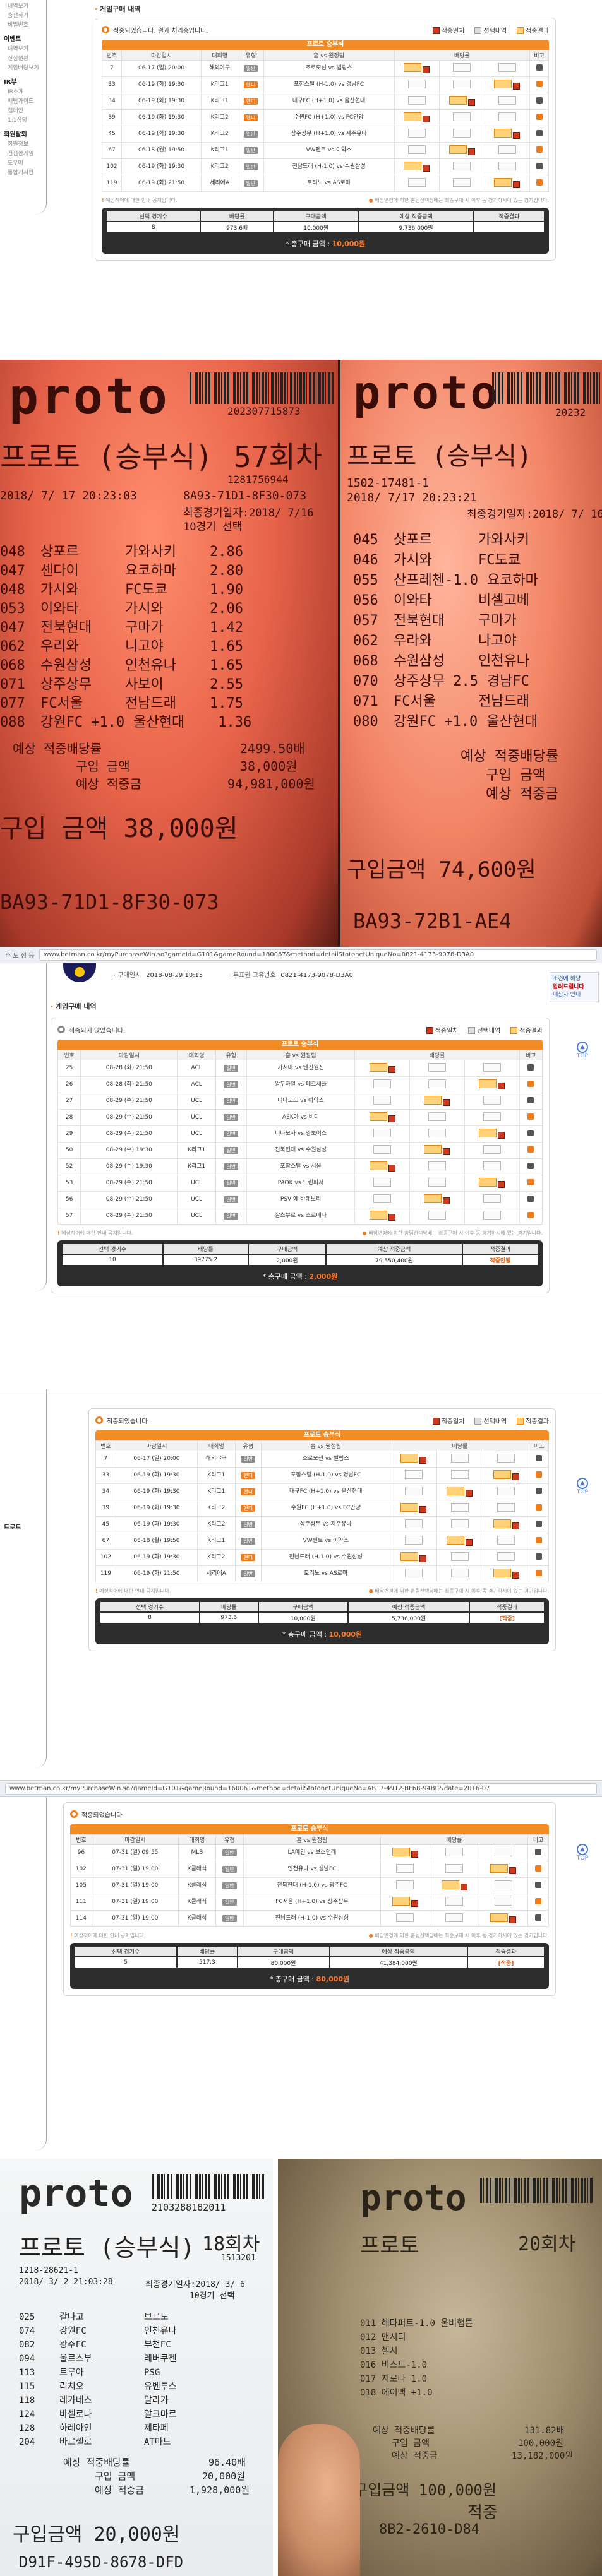 Image resolution: width=602 pixels, height=2576 pixels. I want to click on sidebar-item: 회원탈퇴, so click(25, 134).